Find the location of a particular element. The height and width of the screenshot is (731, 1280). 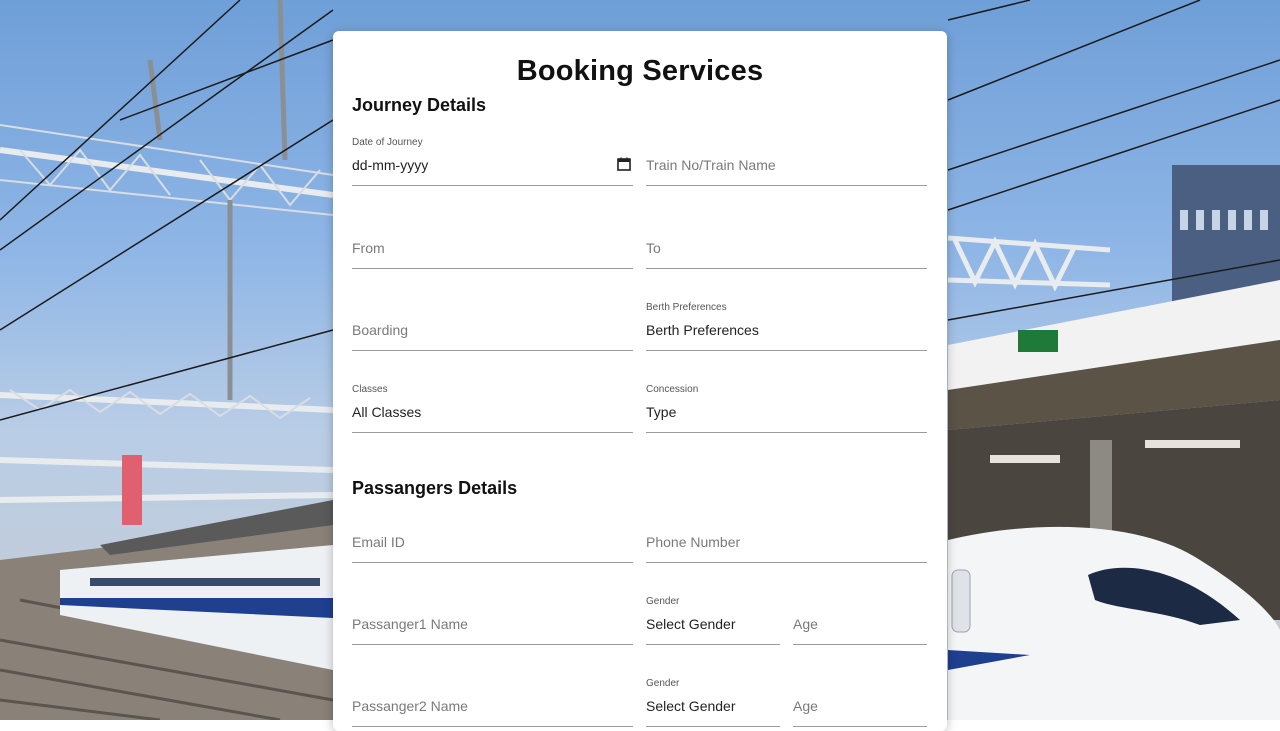

boarding-input: Boarding is located at coordinates (492, 326).